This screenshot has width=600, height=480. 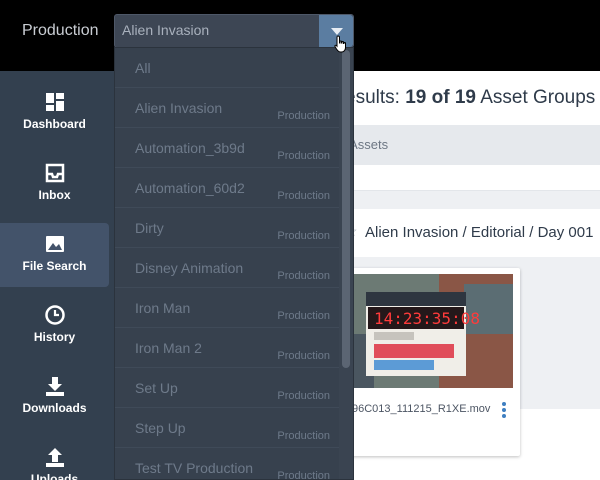 What do you see at coordinates (143, 68) in the screenshot?
I see `dropdown-option-label: All` at bounding box center [143, 68].